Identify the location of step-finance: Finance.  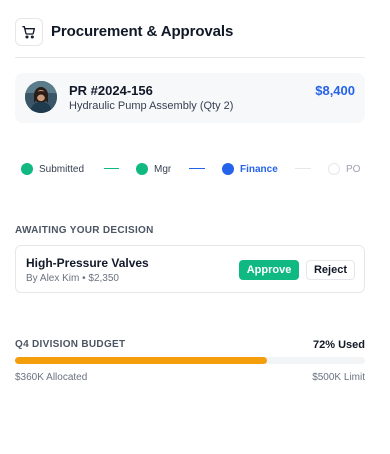
(250, 169).